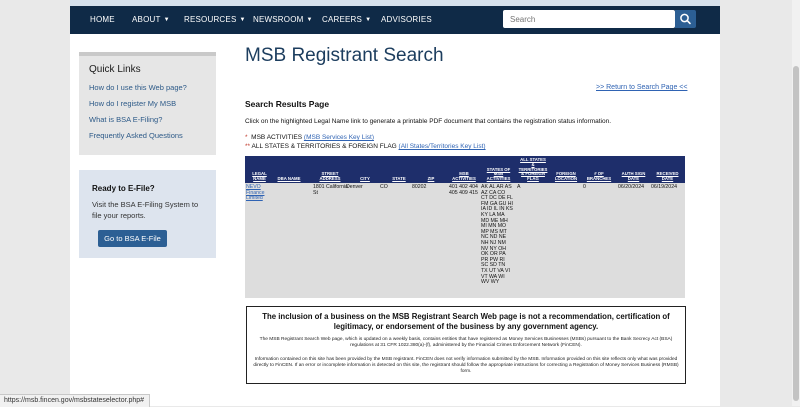 The image size is (800, 407). I want to click on cell-street: 1801 California St, so click(330, 190).